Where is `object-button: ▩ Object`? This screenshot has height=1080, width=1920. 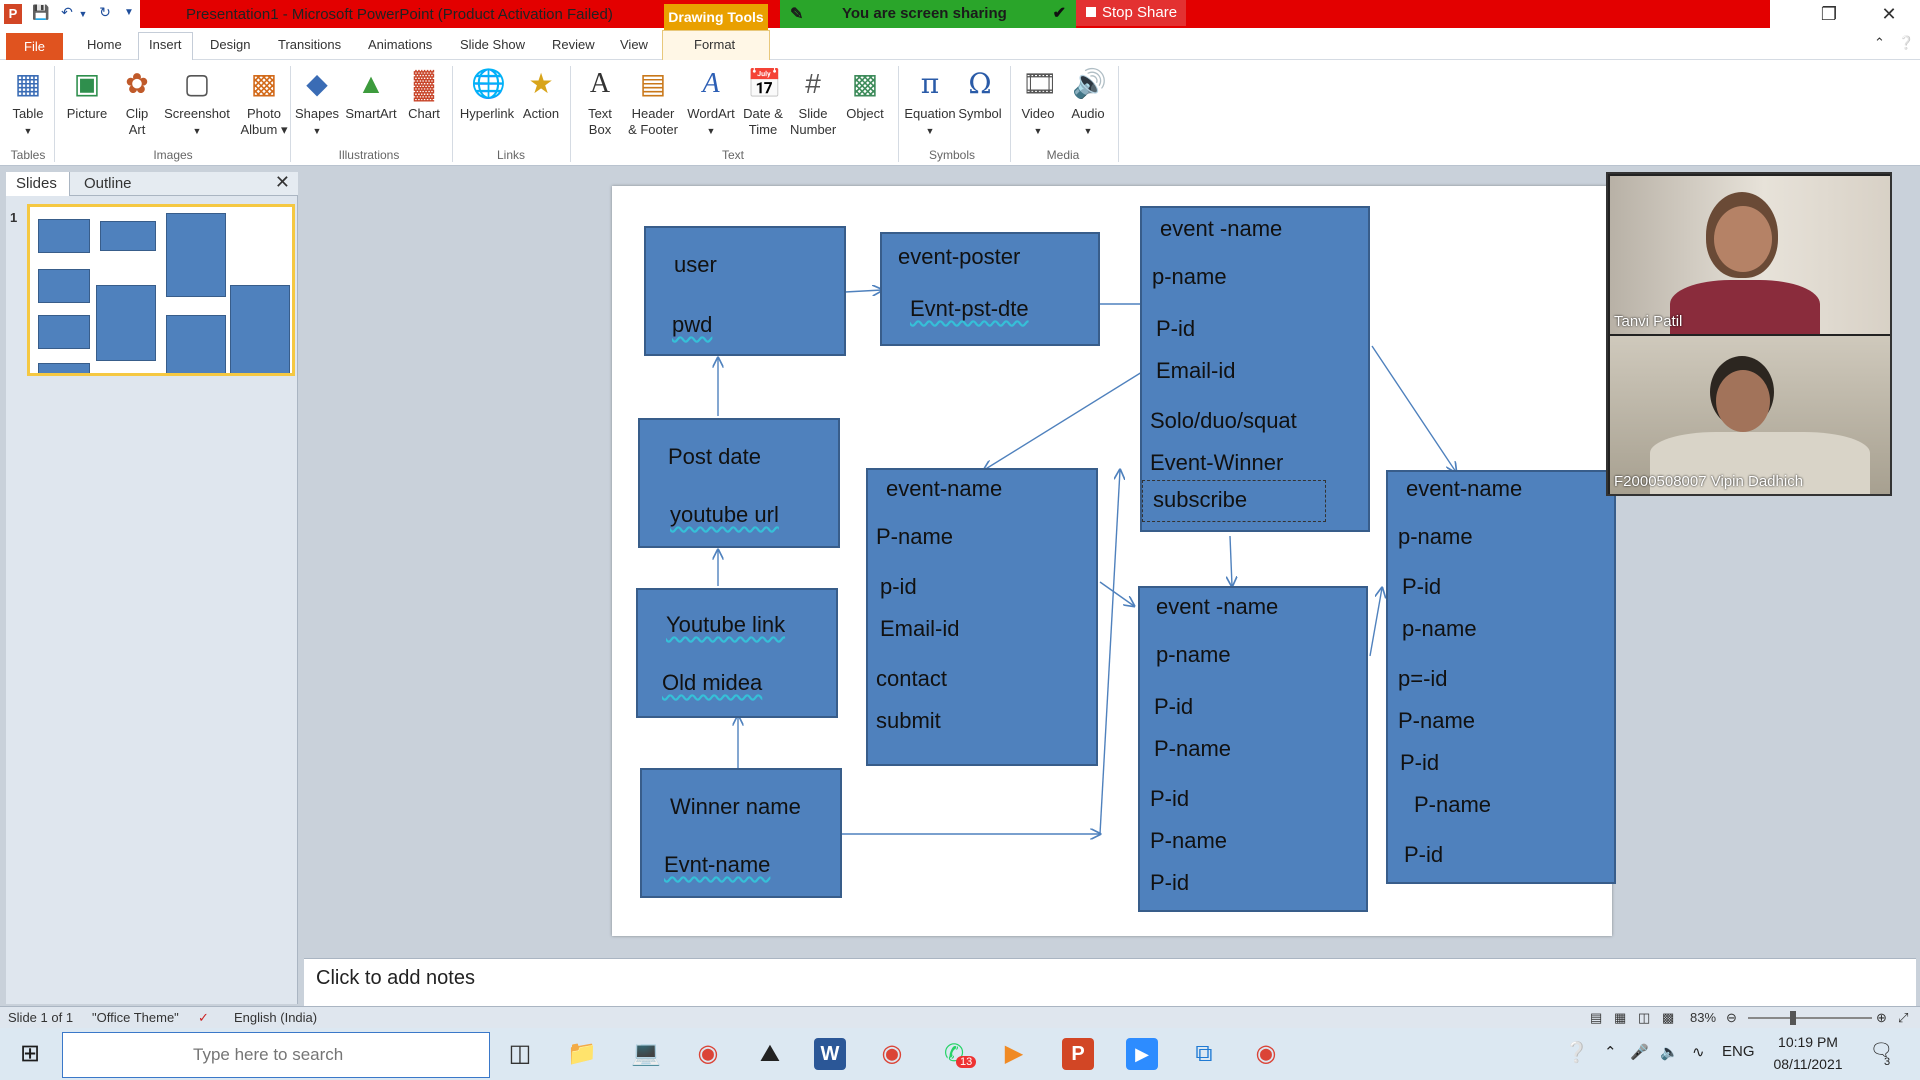 object-button: ▩ Object is located at coordinates (865, 95).